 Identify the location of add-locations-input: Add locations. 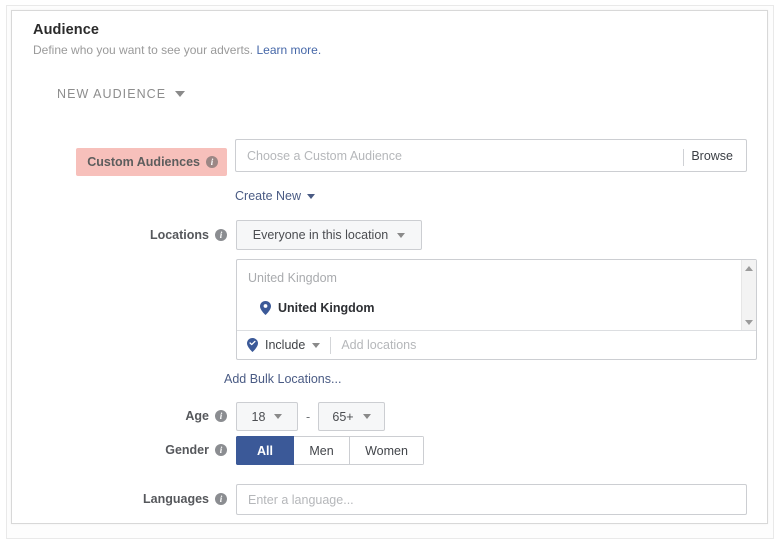
(378, 345).